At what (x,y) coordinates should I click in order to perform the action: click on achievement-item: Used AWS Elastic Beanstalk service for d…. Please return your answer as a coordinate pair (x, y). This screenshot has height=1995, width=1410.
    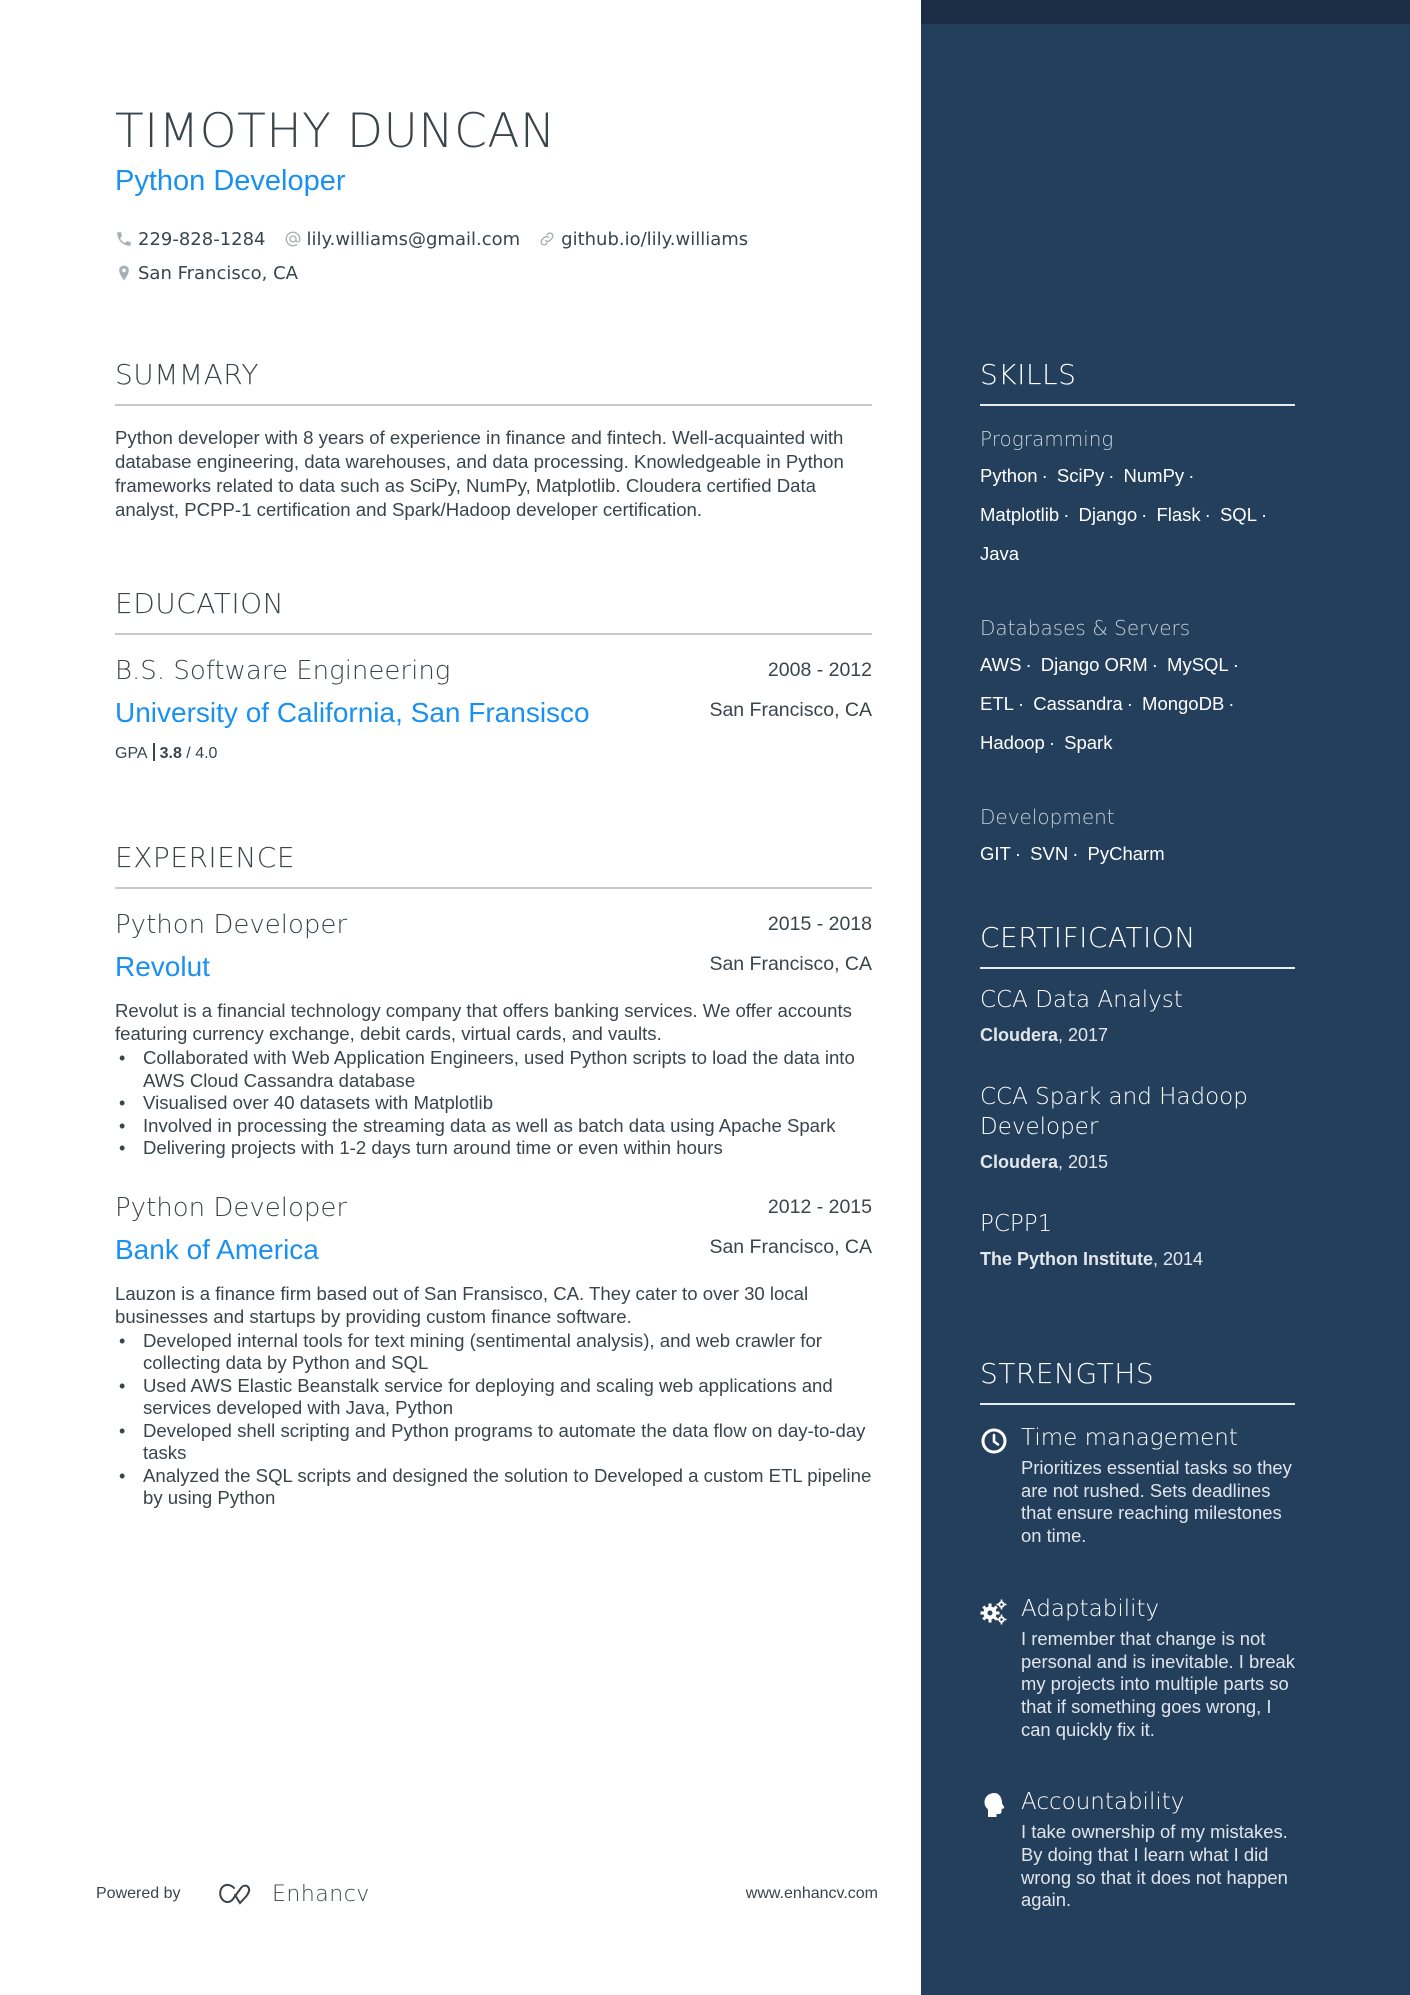
    Looking at the image, I should click on (493, 1397).